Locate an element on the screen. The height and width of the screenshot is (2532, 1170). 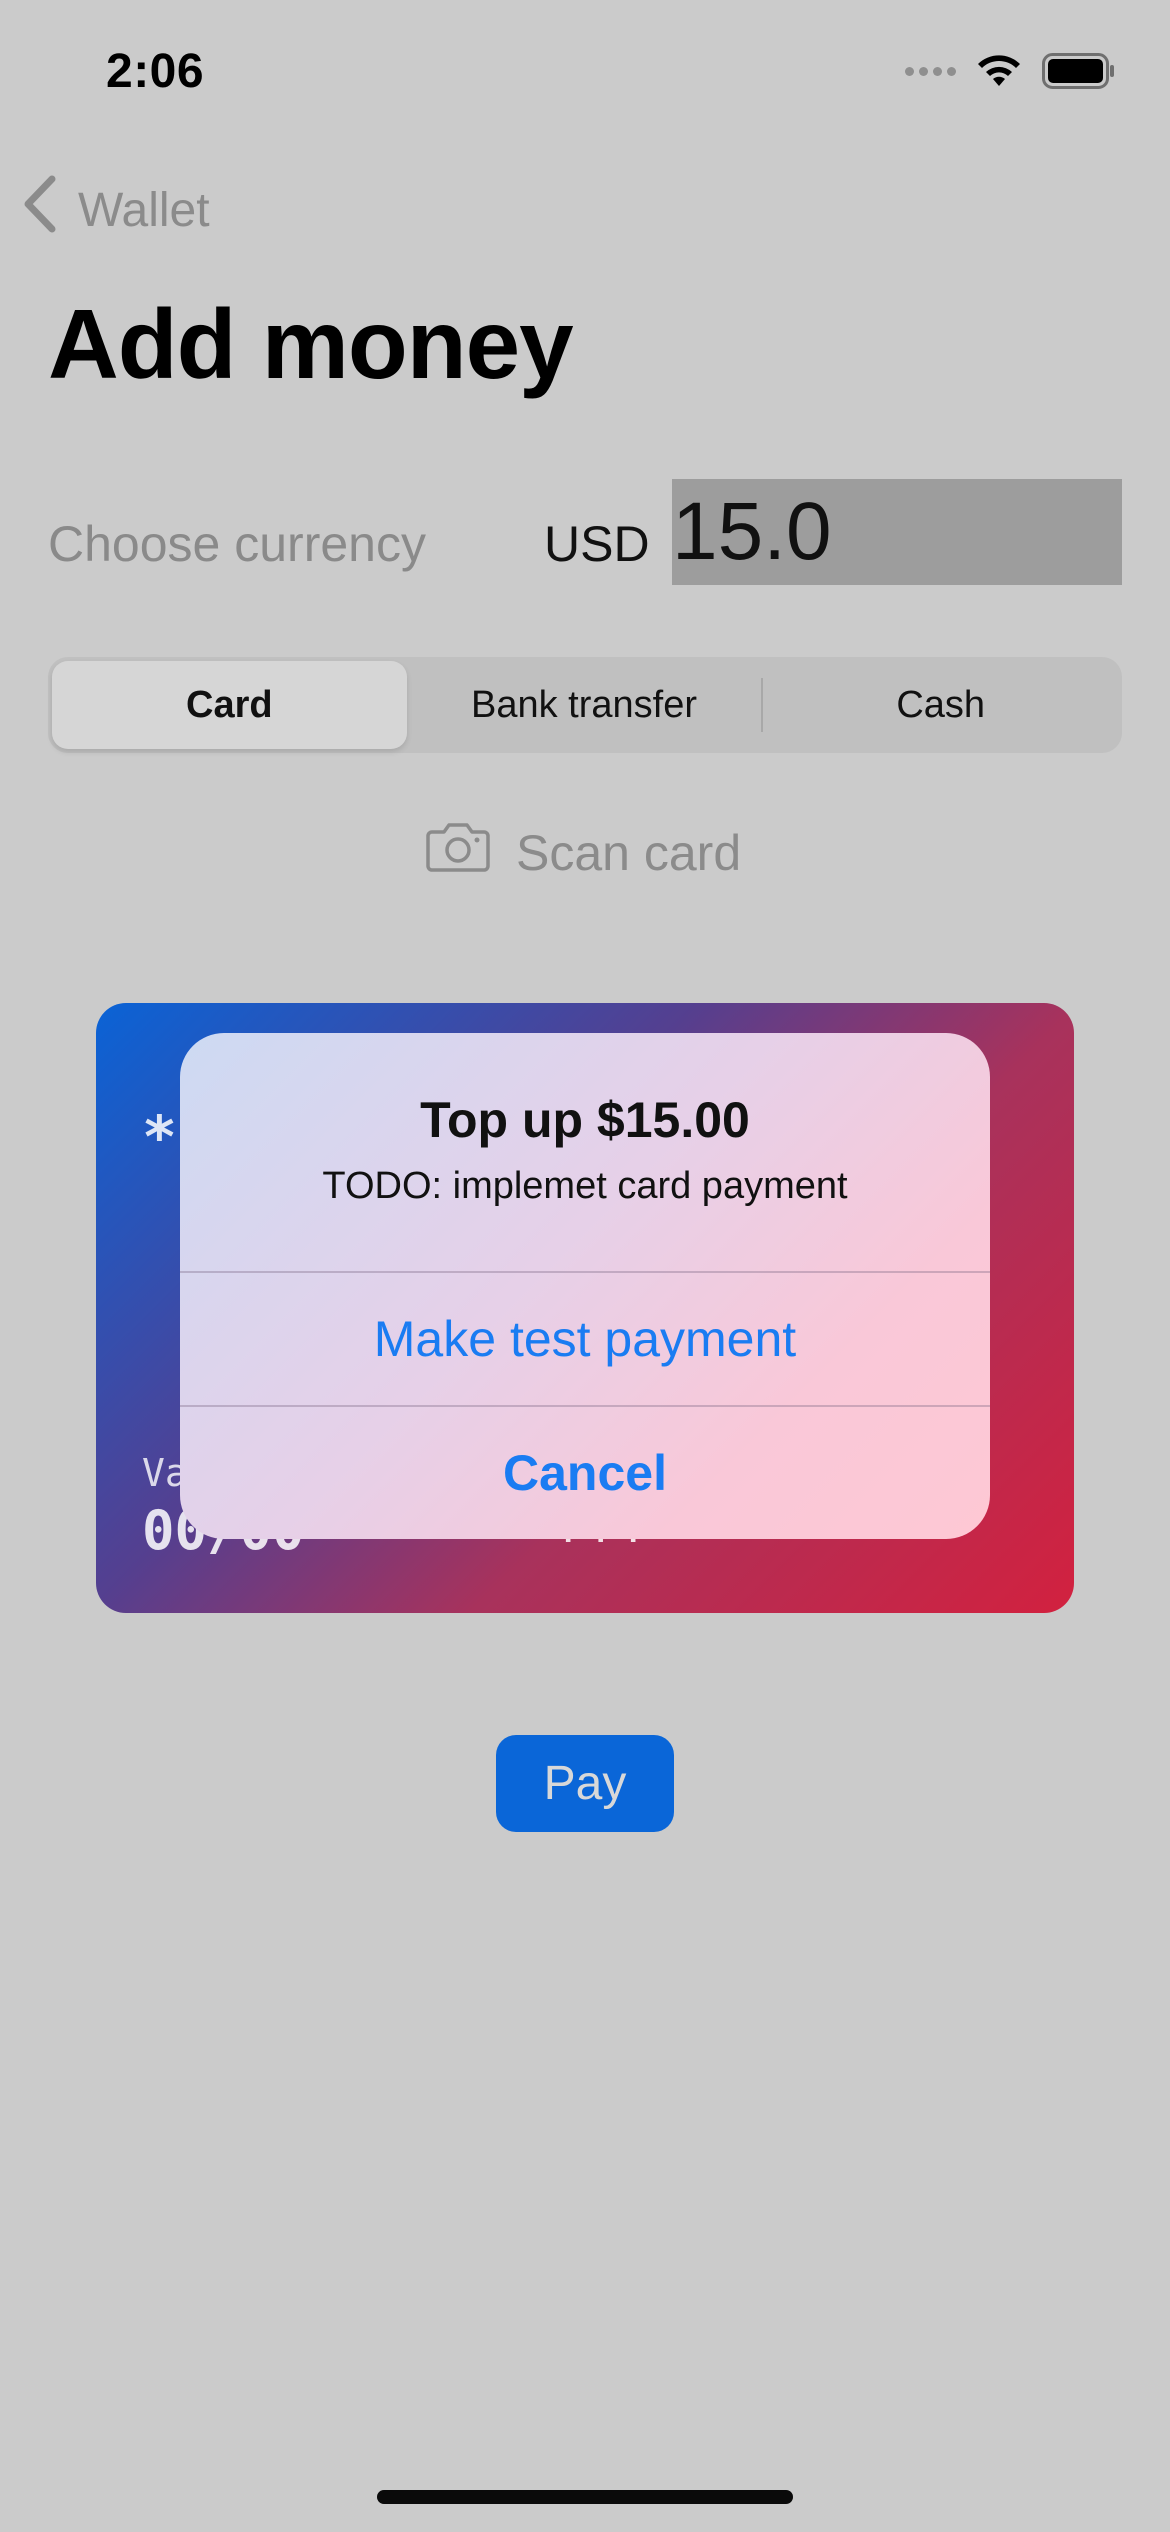
amount-input is located at coordinates (897, 532).